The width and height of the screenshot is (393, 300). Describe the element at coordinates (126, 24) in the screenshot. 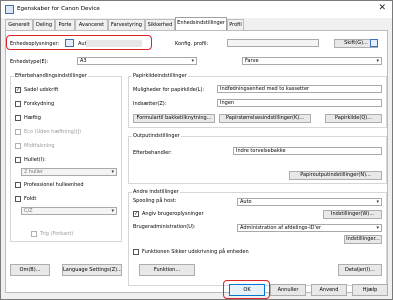

I see `tab-farvestyring: Farvestyring` at that location.